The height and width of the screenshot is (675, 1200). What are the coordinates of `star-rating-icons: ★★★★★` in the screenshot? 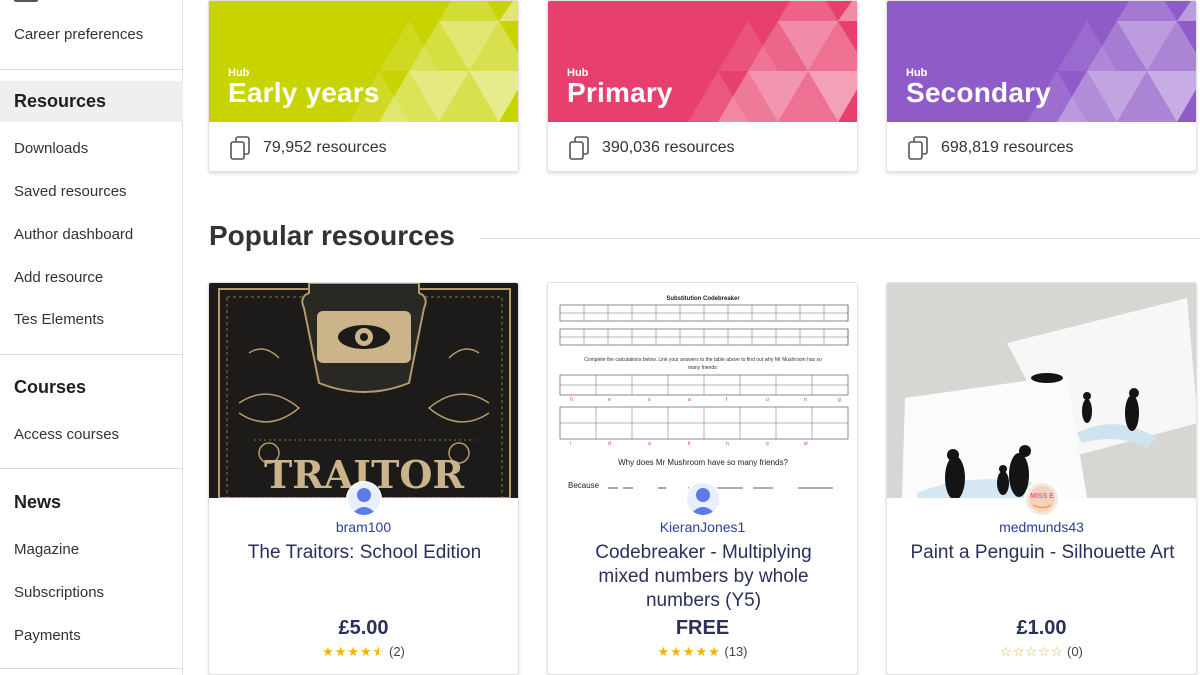 It's located at (689, 651).